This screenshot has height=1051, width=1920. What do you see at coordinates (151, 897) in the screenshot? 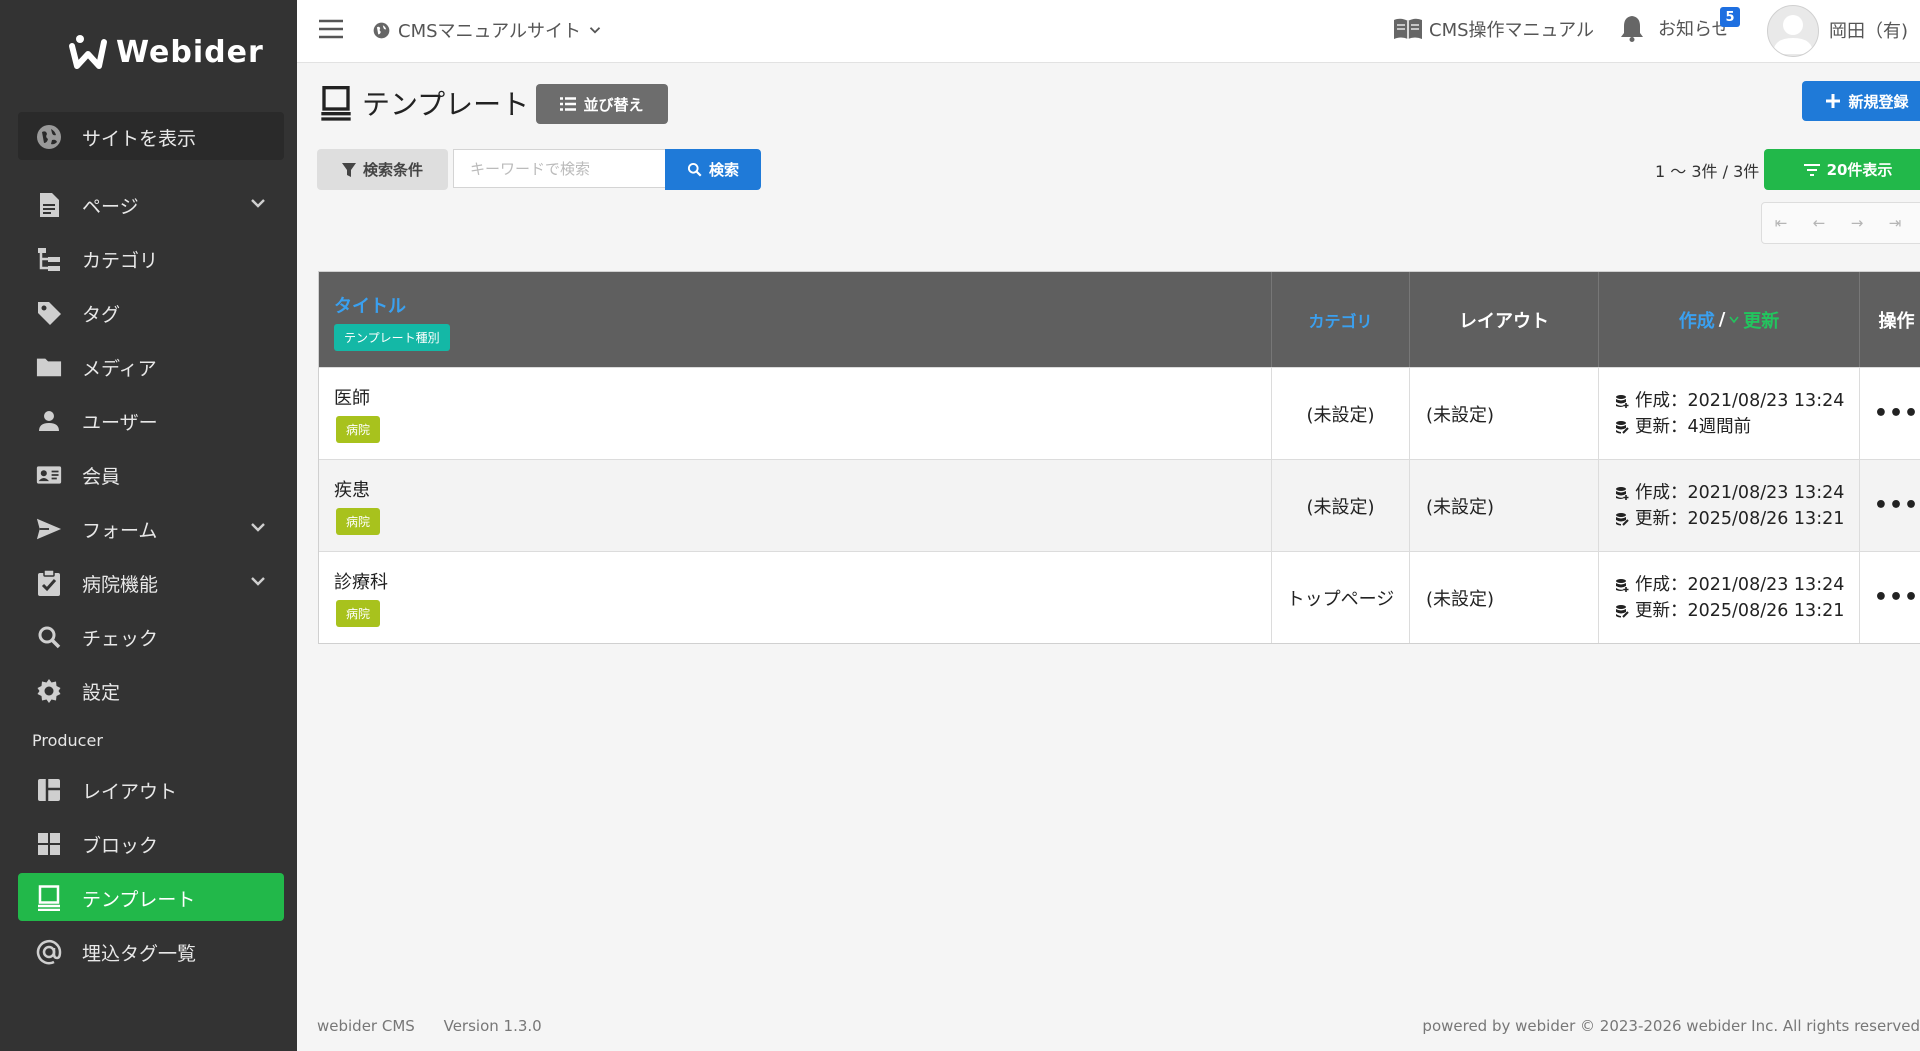
I see `sidebar-item-templates: テンプレート` at bounding box center [151, 897].